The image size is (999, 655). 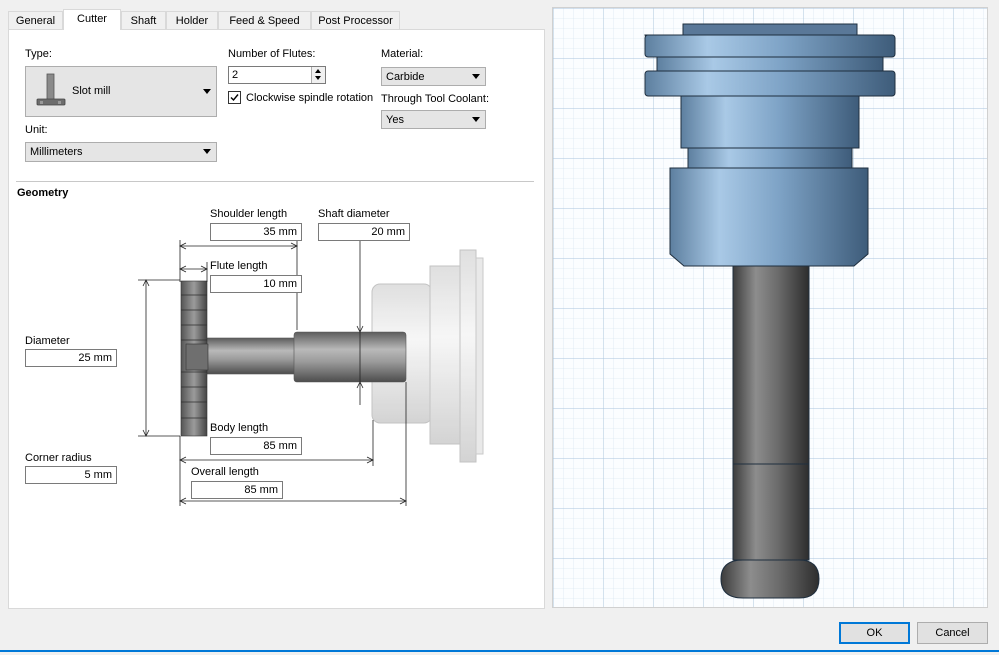 What do you see at coordinates (249, 214) in the screenshot?
I see `shoulder-length-label: Shoulder length` at bounding box center [249, 214].